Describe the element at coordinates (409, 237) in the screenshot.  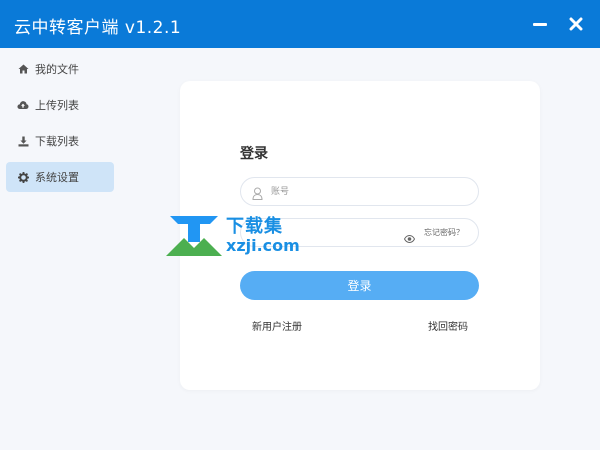
I see `eye-icon` at that location.